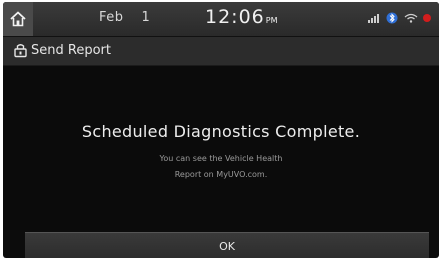  I want to click on recording-icon, so click(427, 18).